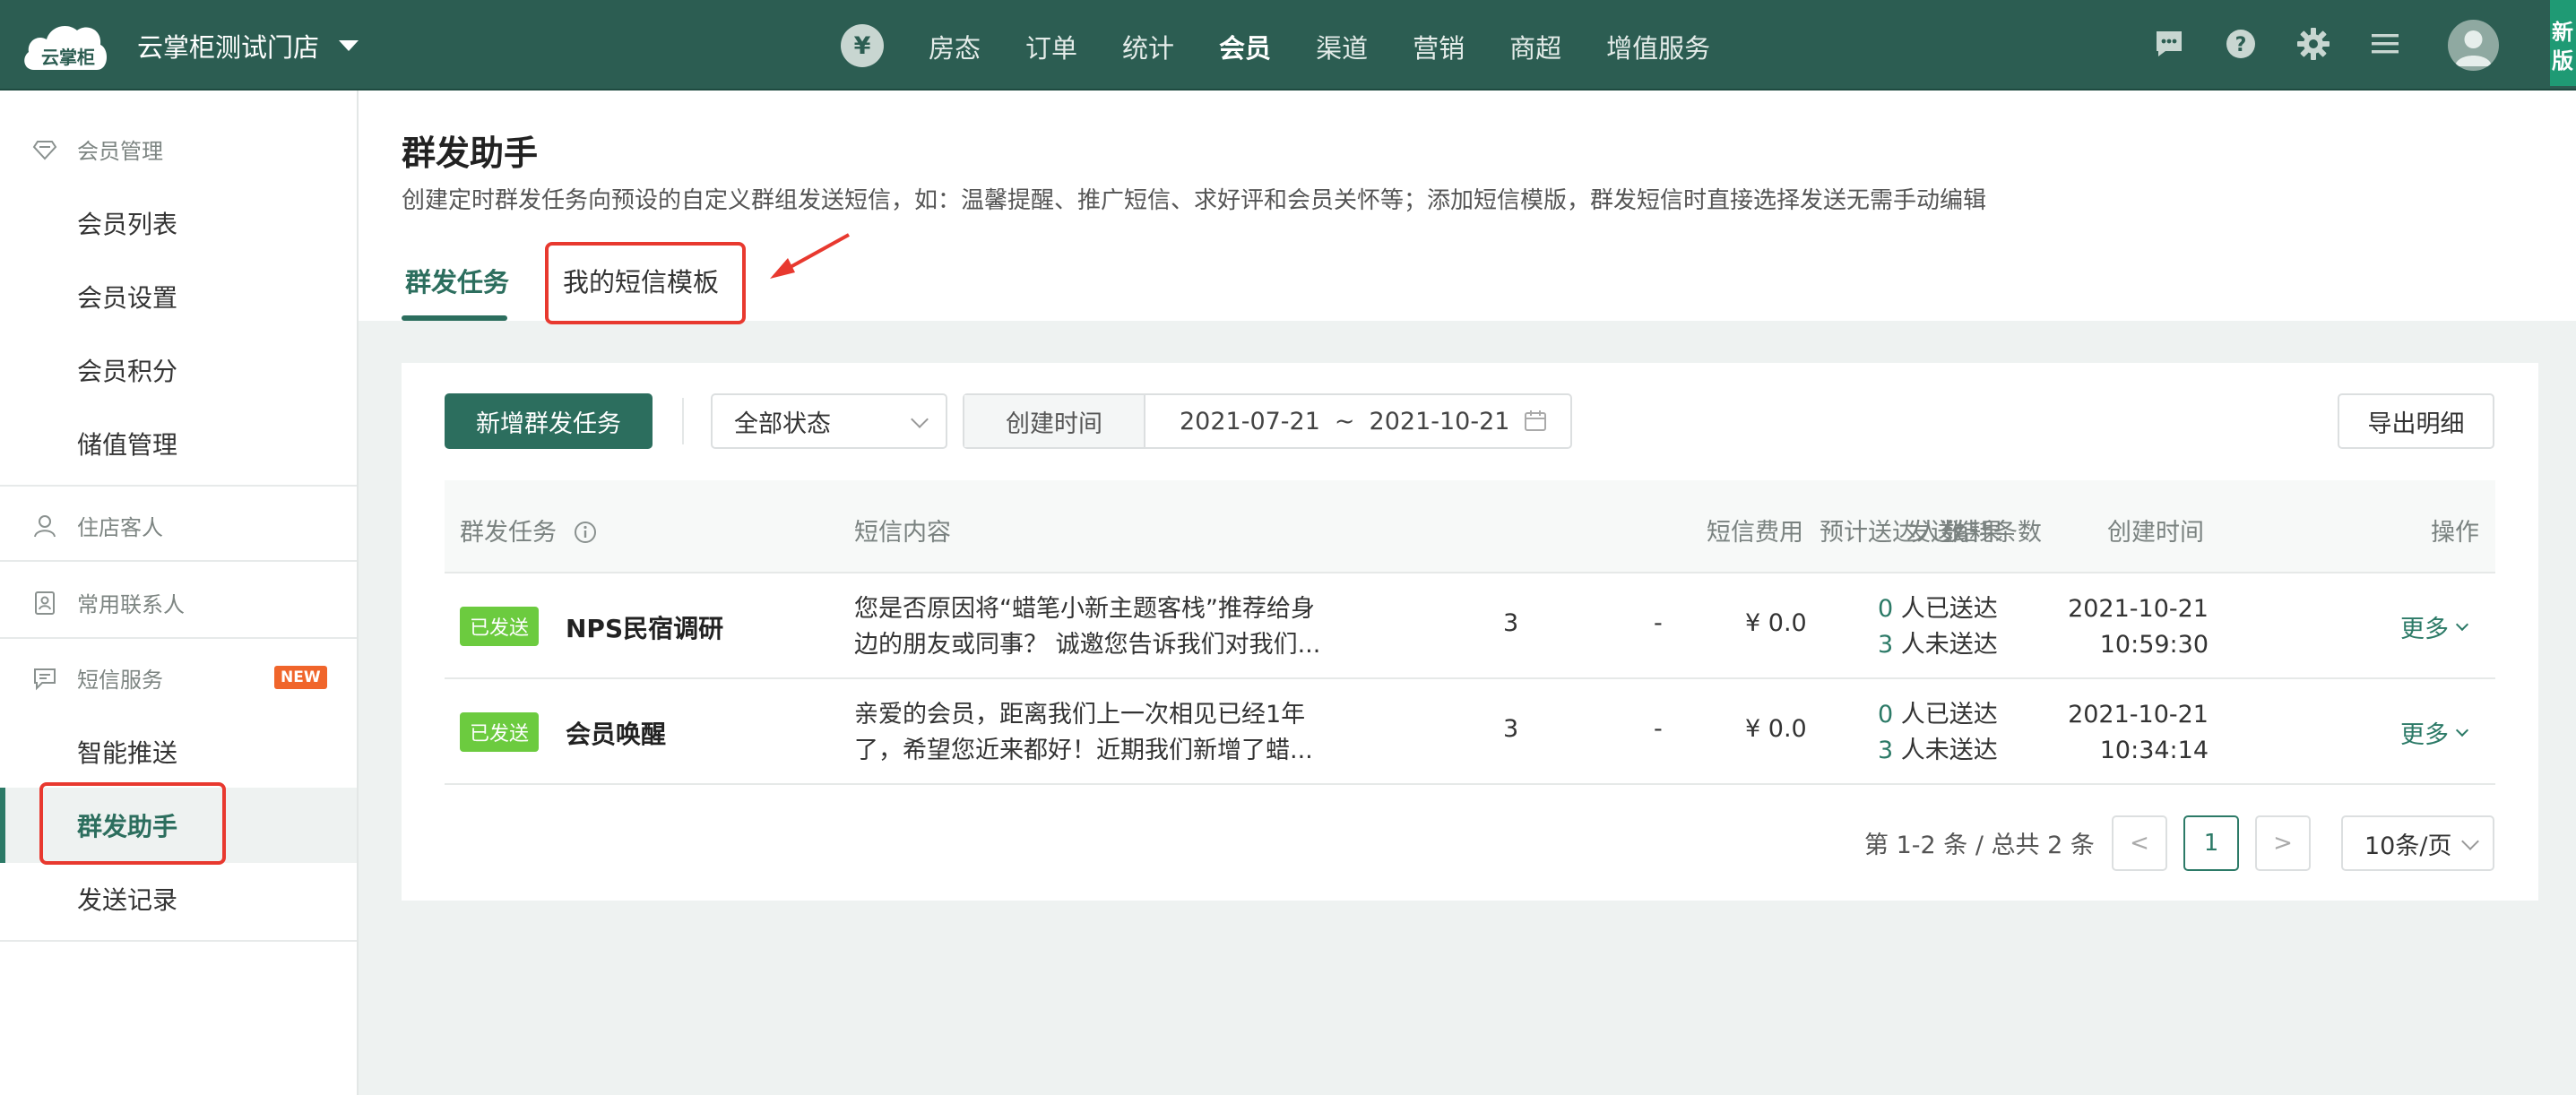 The height and width of the screenshot is (1095, 2576). What do you see at coordinates (1470, 526) in the screenshot?
I see `table-header: 群发任务 短信内容 预计送达人数 消耗条数 短信费用 发送结果 创建时间 操作` at bounding box center [1470, 526].